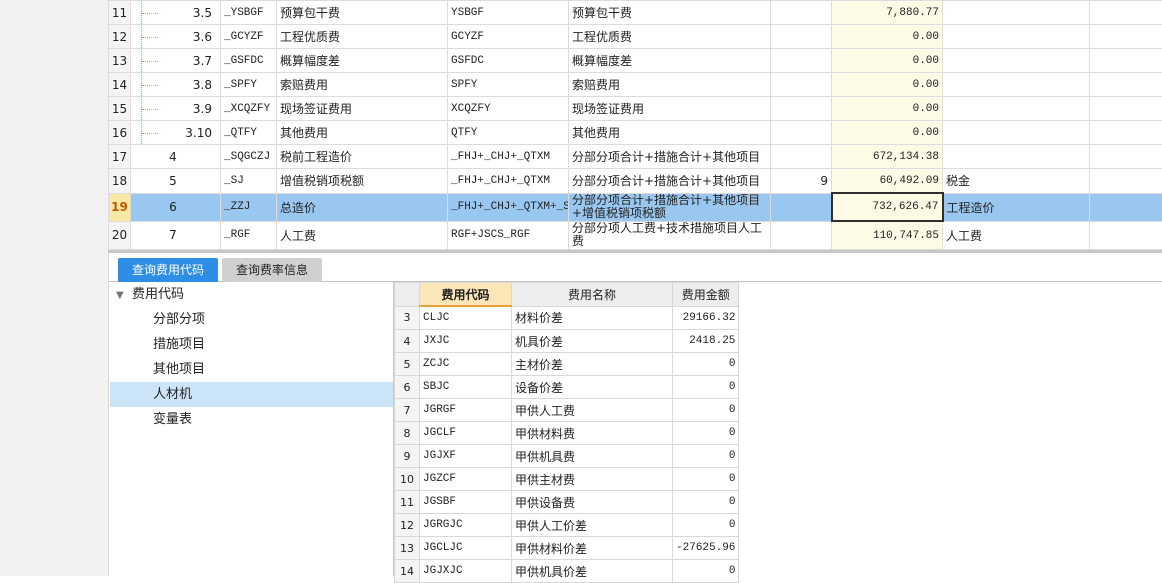  Describe the element at coordinates (567, 341) in the screenshot. I see `table-row: 4JXJC机具价差2418.25` at that location.